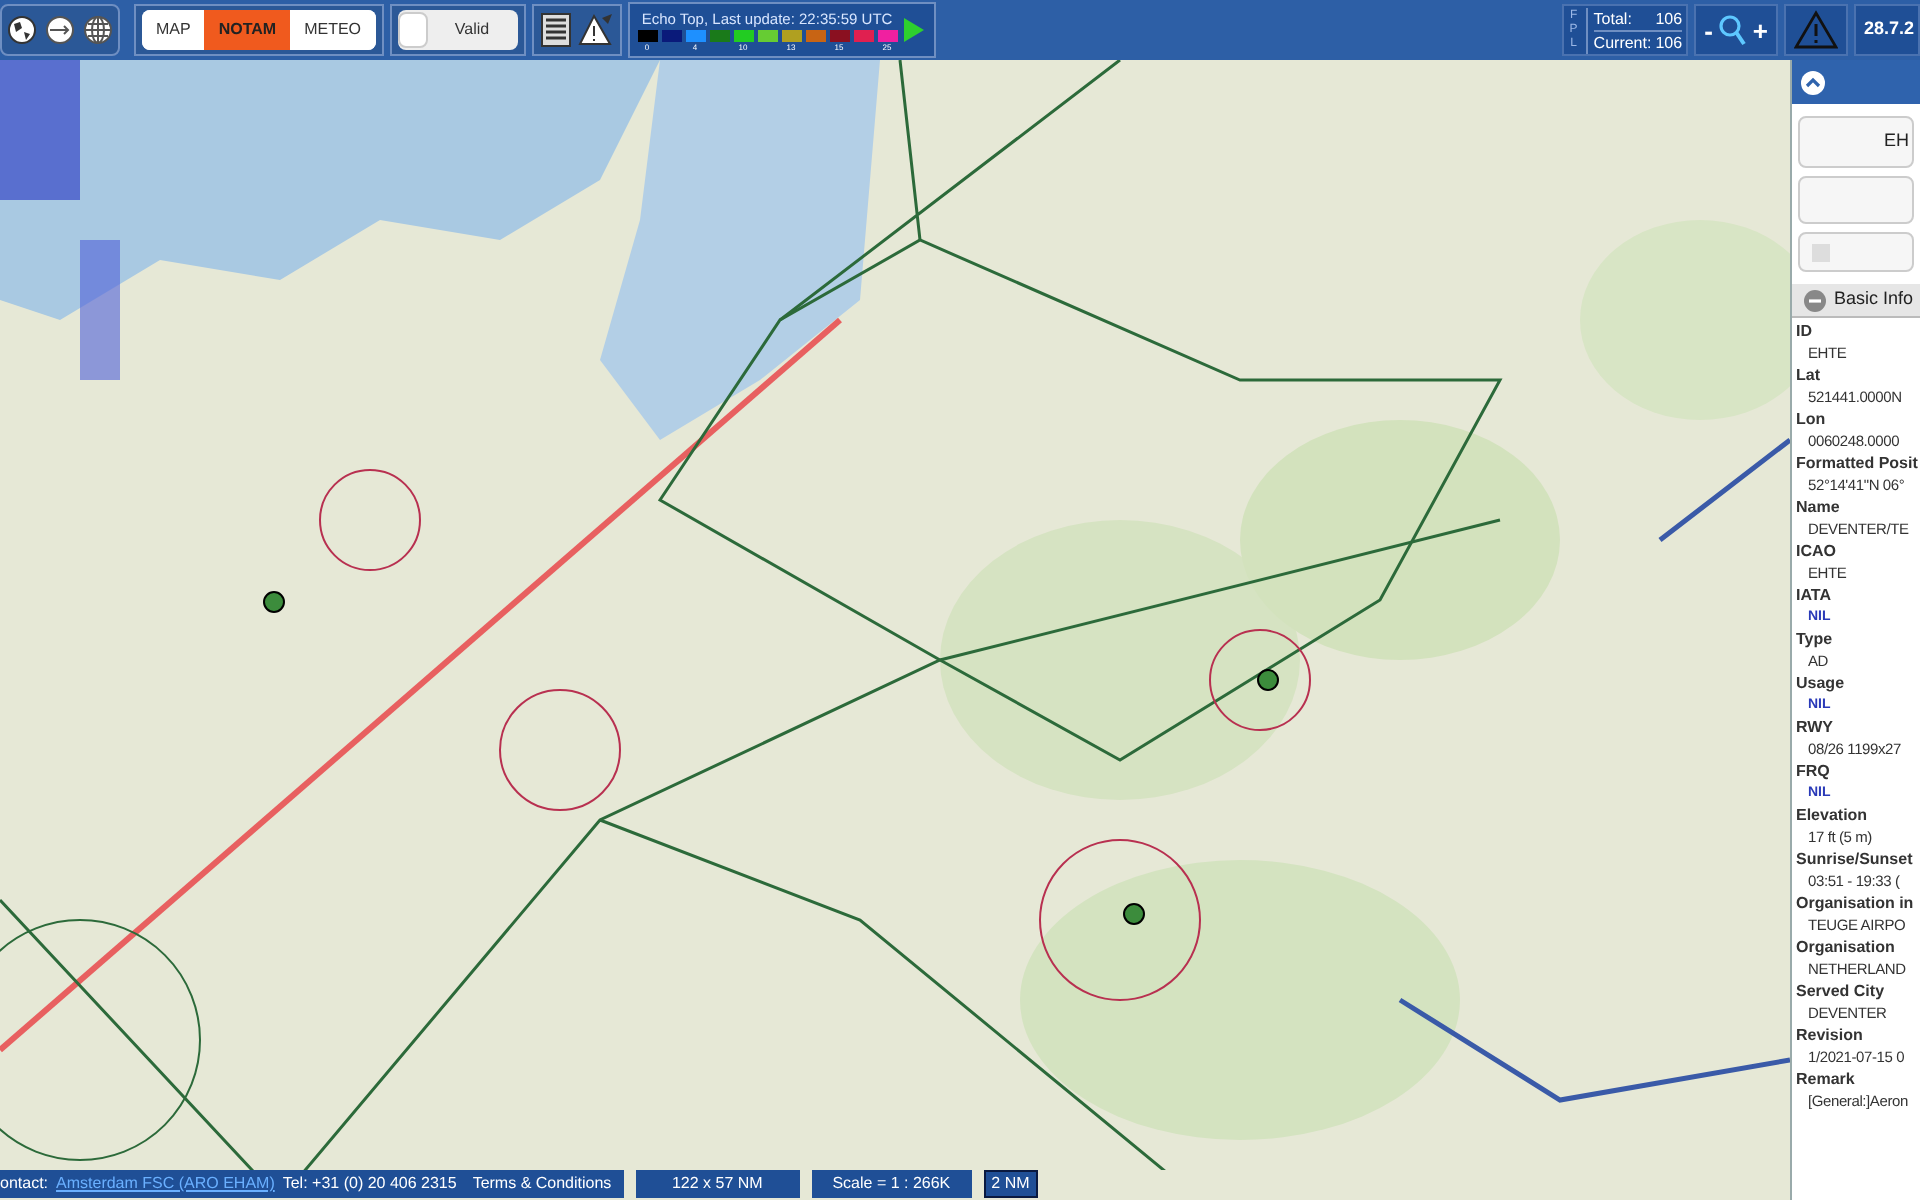  I want to click on map-extent: 122 x 57 NM, so click(717, 1184).